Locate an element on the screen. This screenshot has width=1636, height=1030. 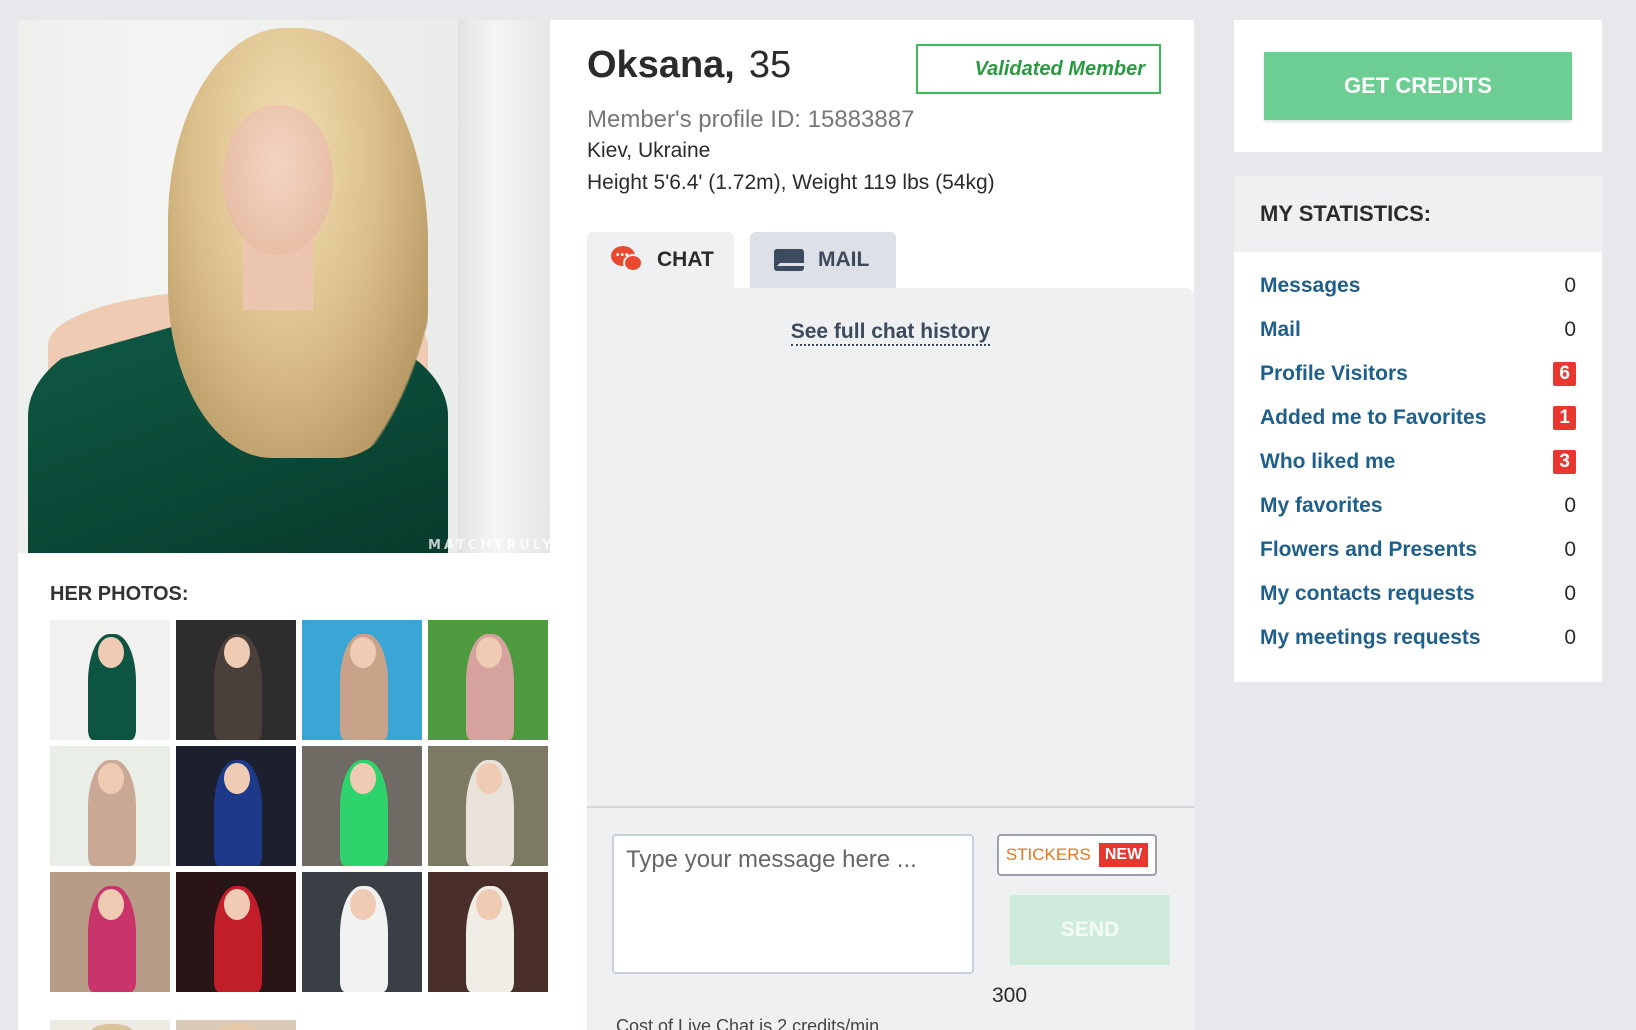
tab-chat: ••• CHAT is located at coordinates (660, 260).